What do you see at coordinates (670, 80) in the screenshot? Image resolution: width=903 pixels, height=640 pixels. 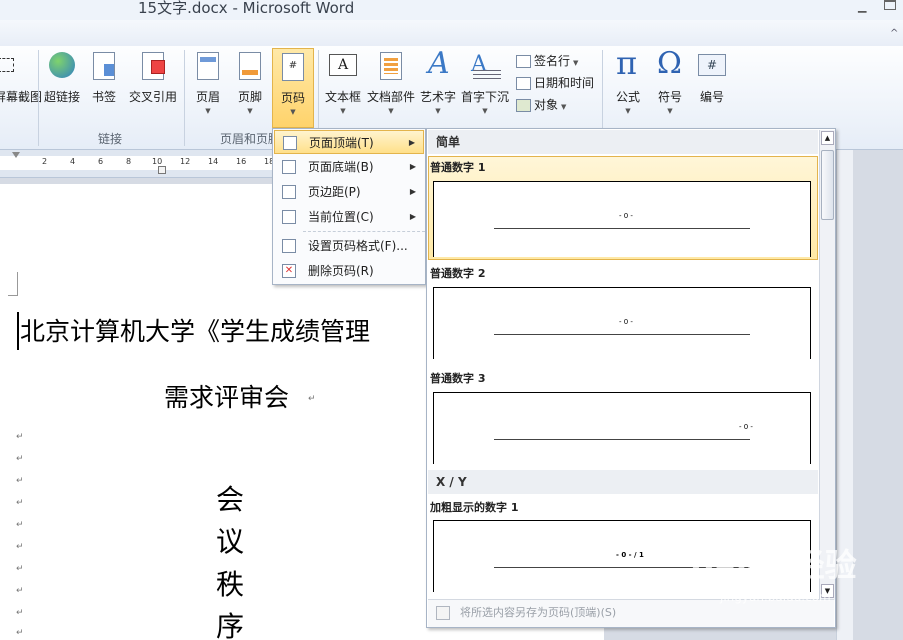 I see `symbol-button: Ω 符号 ▼` at bounding box center [670, 80].